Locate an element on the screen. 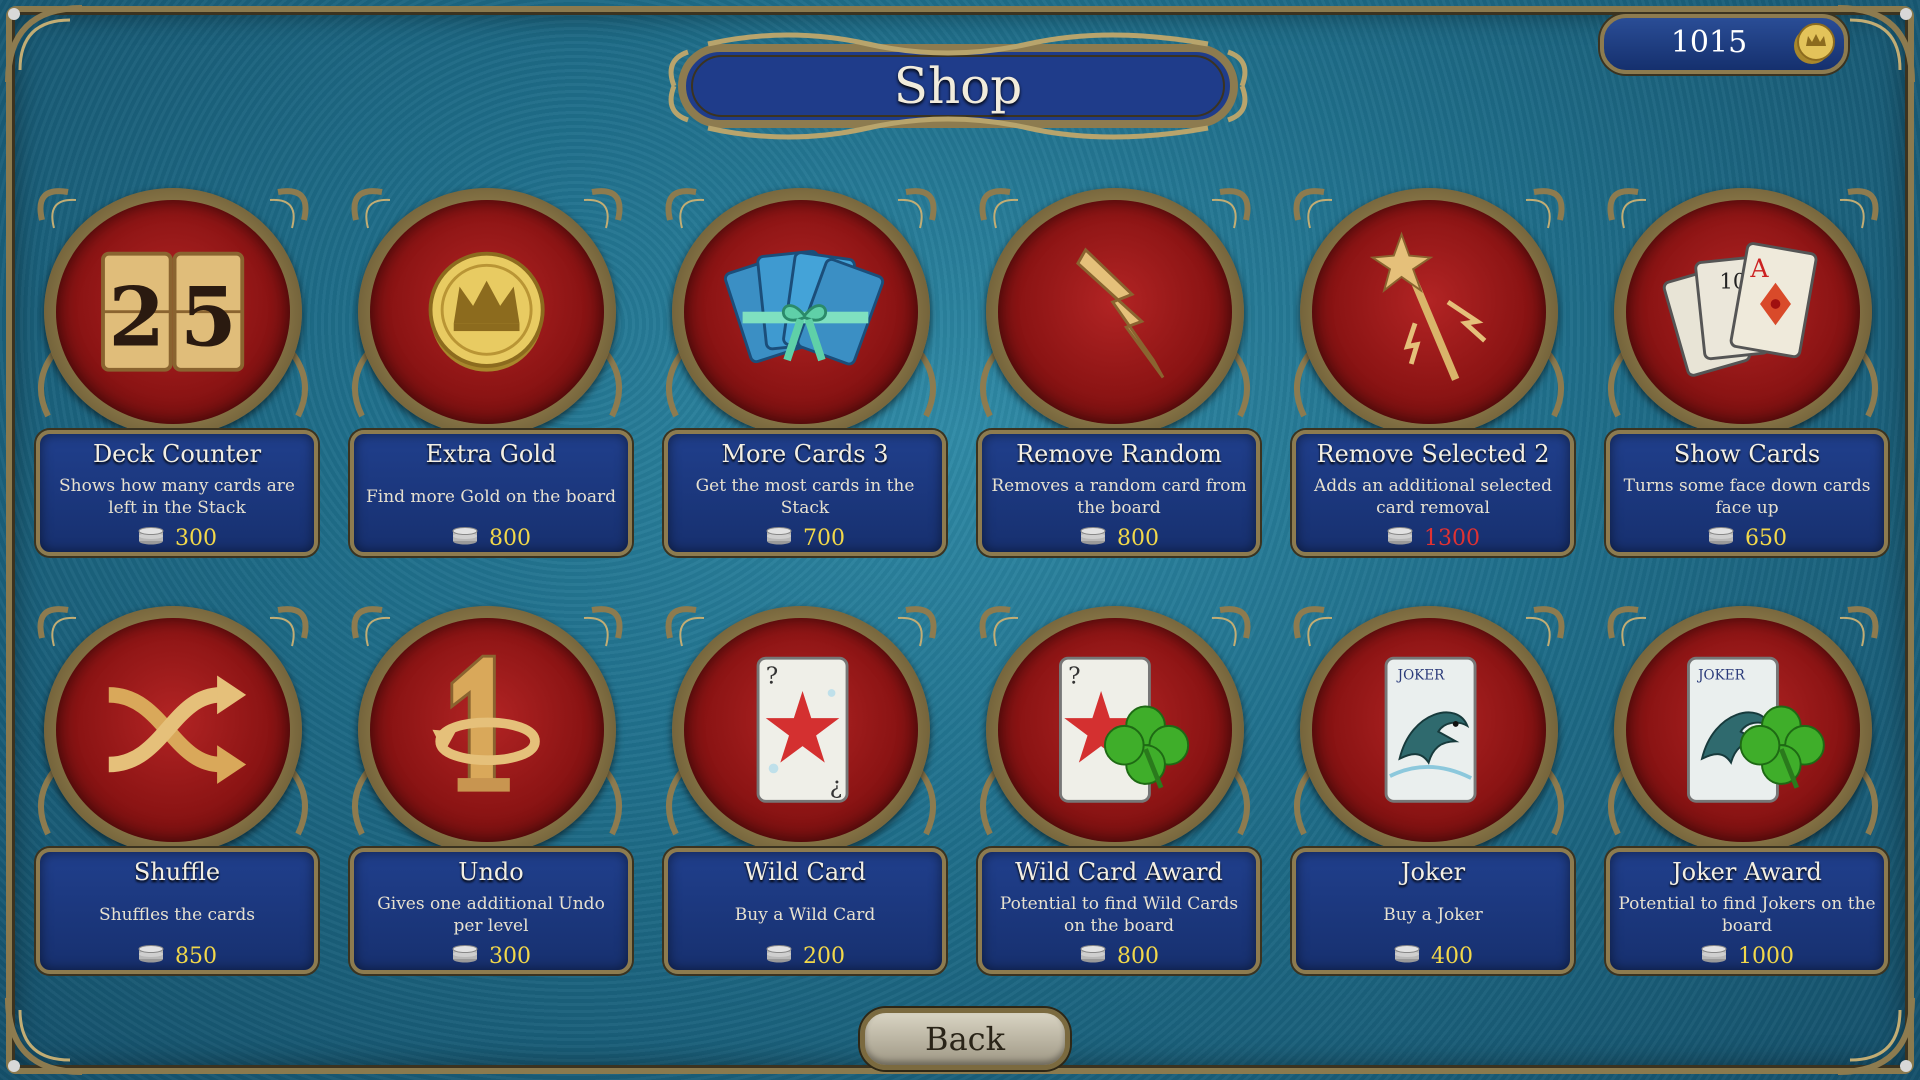  item-price: 650 is located at coordinates (1747, 538).